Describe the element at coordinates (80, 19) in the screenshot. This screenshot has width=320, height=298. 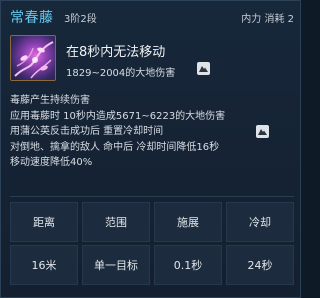
I see `skill-rank: 3阶2段` at that location.